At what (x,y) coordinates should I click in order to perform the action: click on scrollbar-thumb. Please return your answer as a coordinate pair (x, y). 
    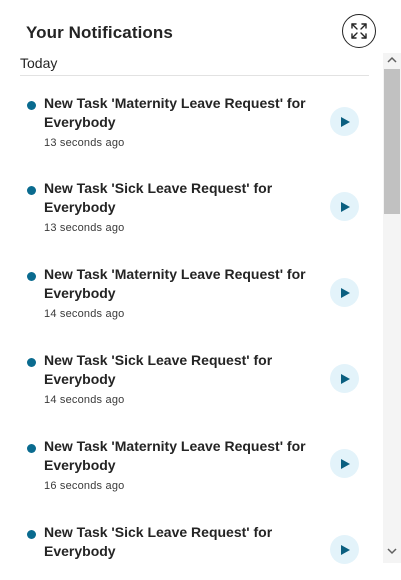
    Looking at the image, I should click on (392, 141).